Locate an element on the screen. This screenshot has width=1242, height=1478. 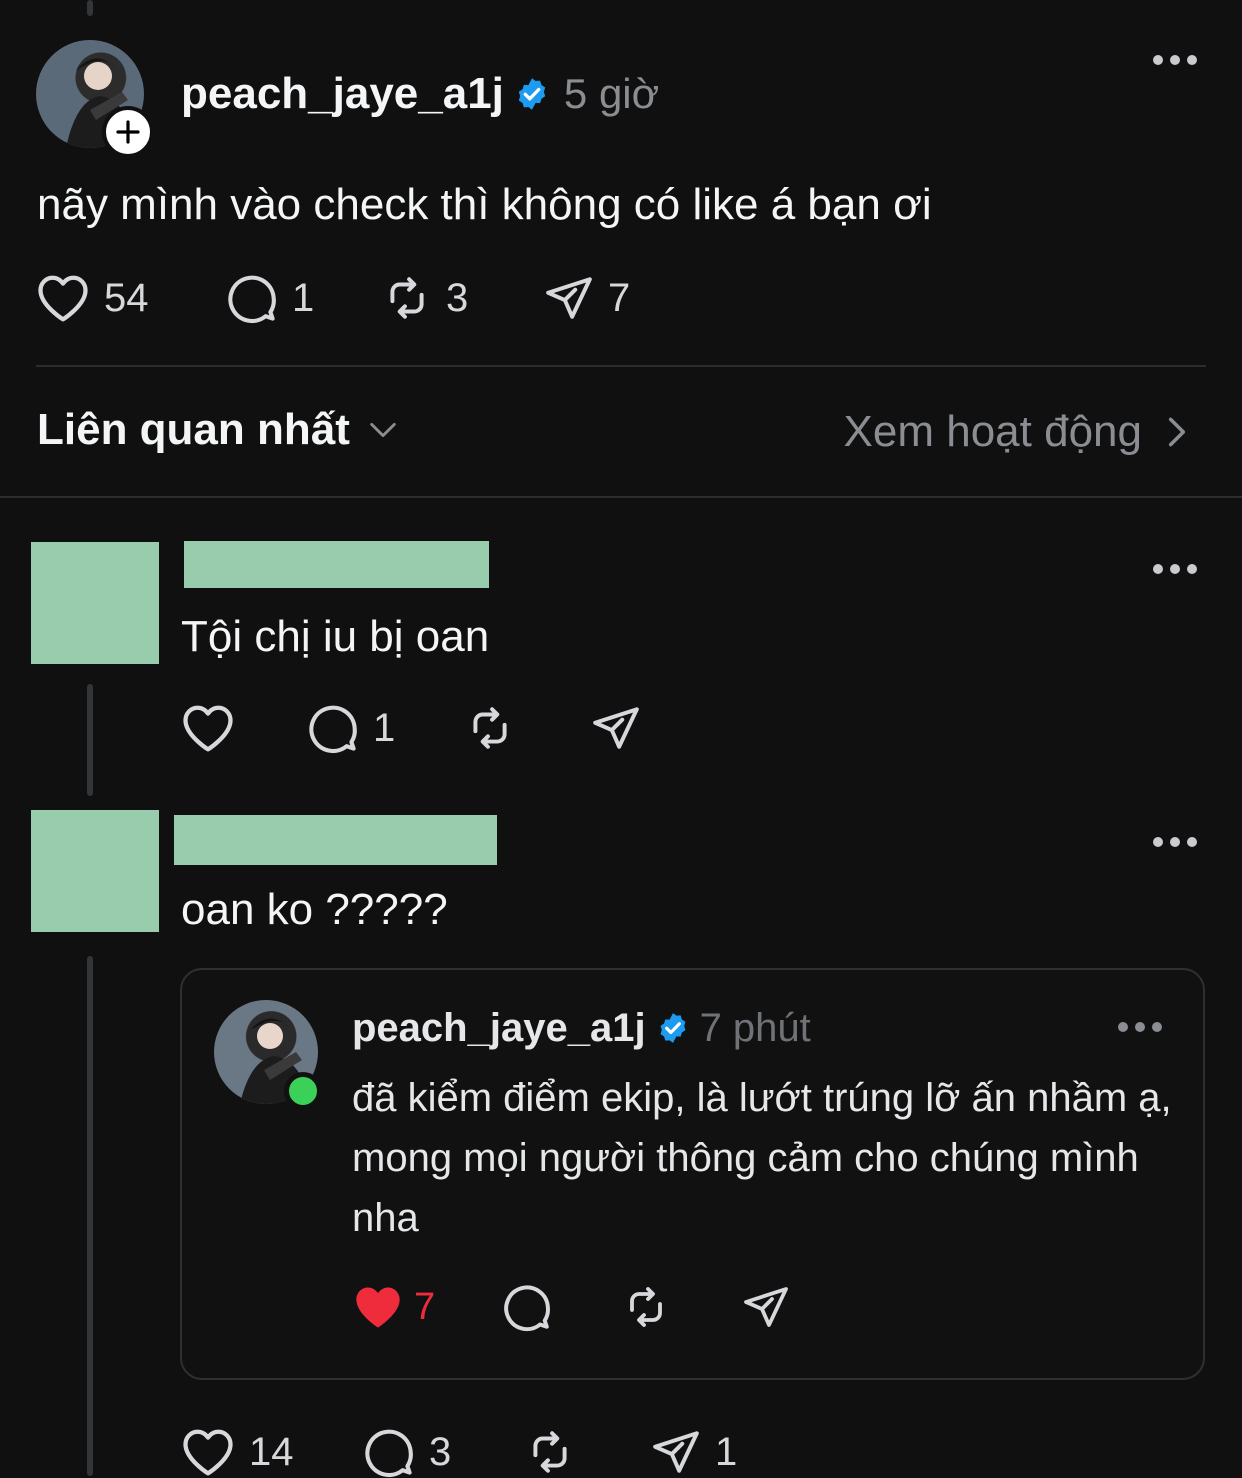
view-activity-link: Xem hoạt động is located at coordinates (1017, 432).